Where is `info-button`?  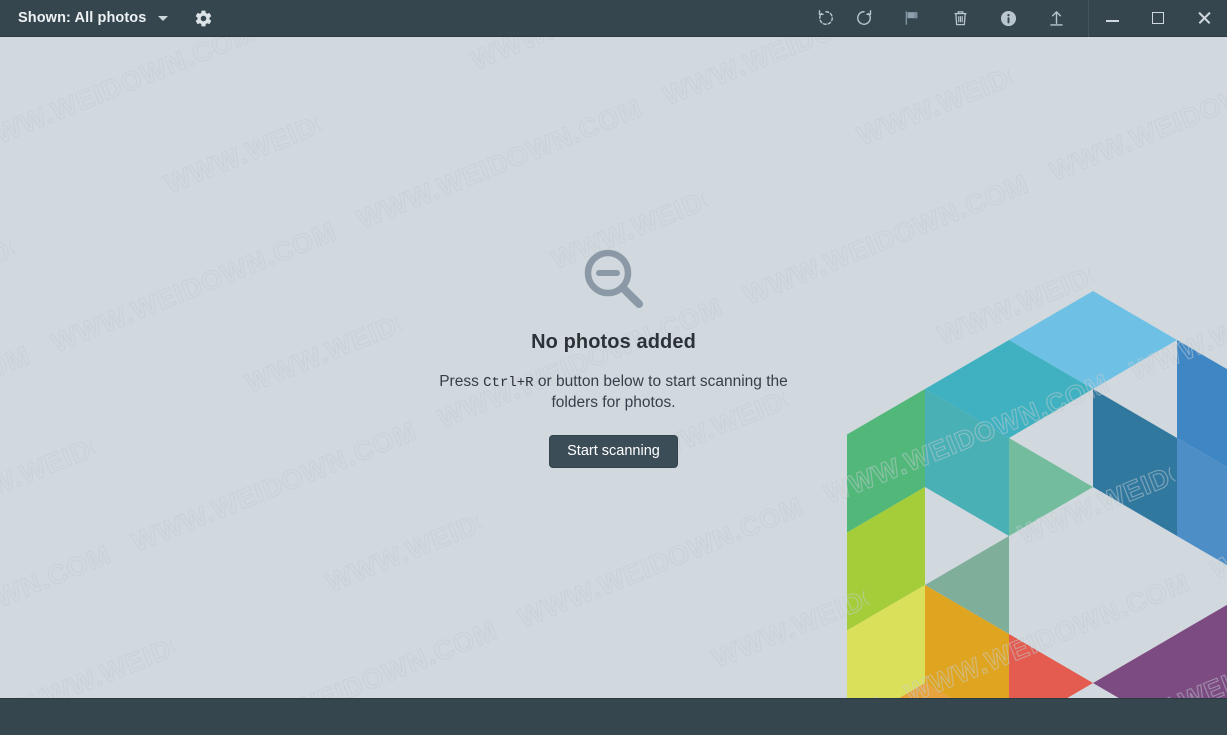
info-button is located at coordinates (1008, 18).